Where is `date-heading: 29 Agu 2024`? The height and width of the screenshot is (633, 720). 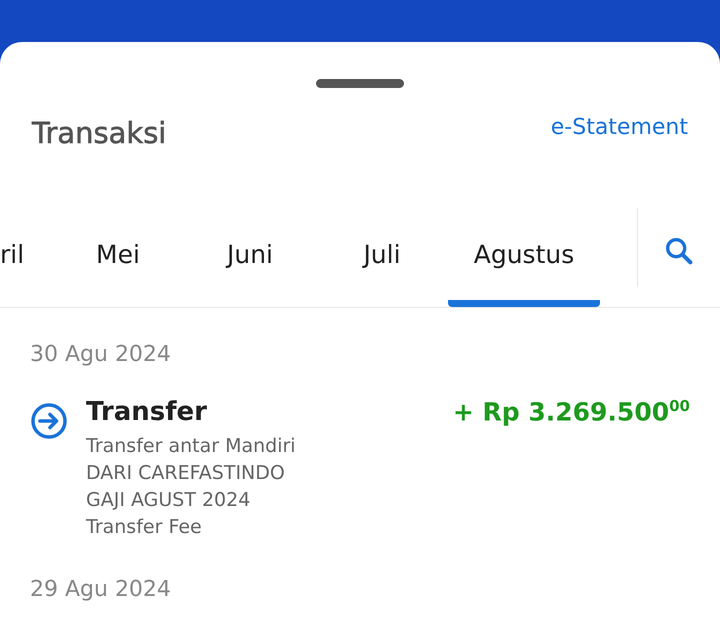
date-heading: 29 Agu 2024 is located at coordinates (101, 589).